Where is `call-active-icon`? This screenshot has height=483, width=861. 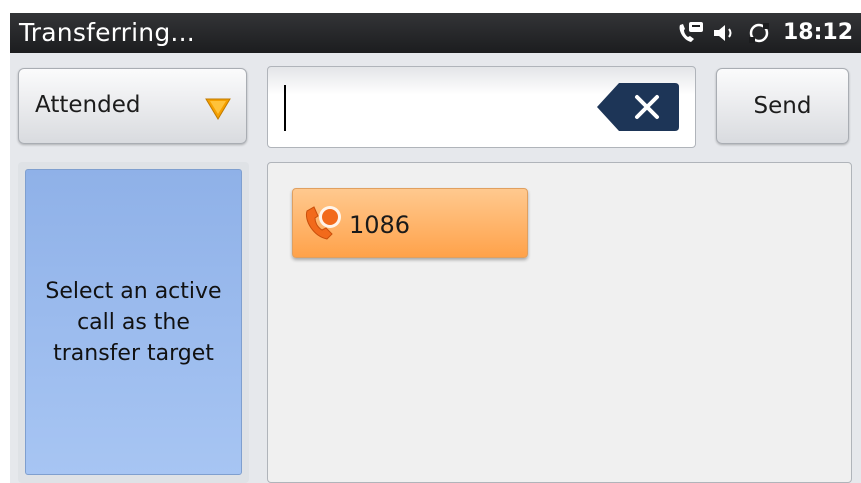
call-active-icon is located at coordinates (691, 33).